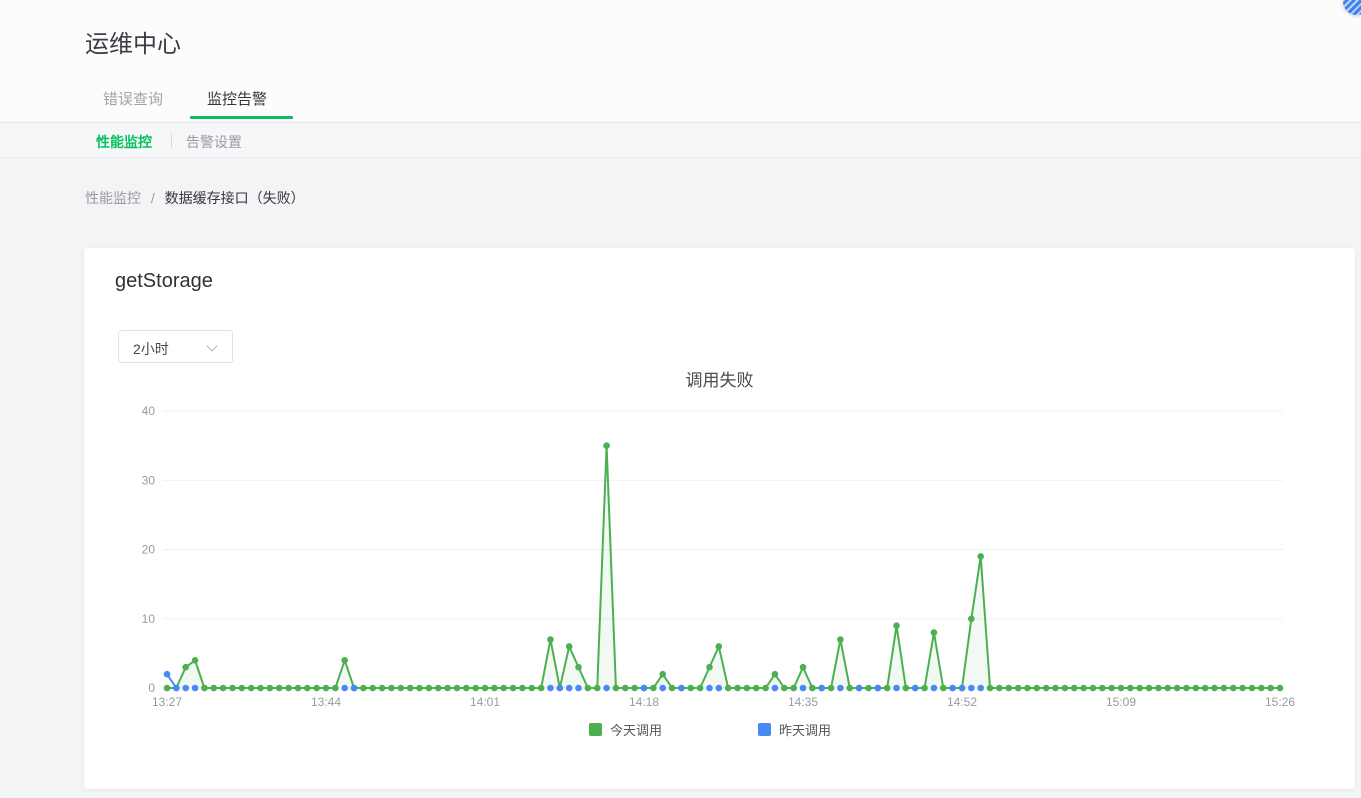  I want to click on subtab-bar: 性能监控 告警设置, so click(680, 141).